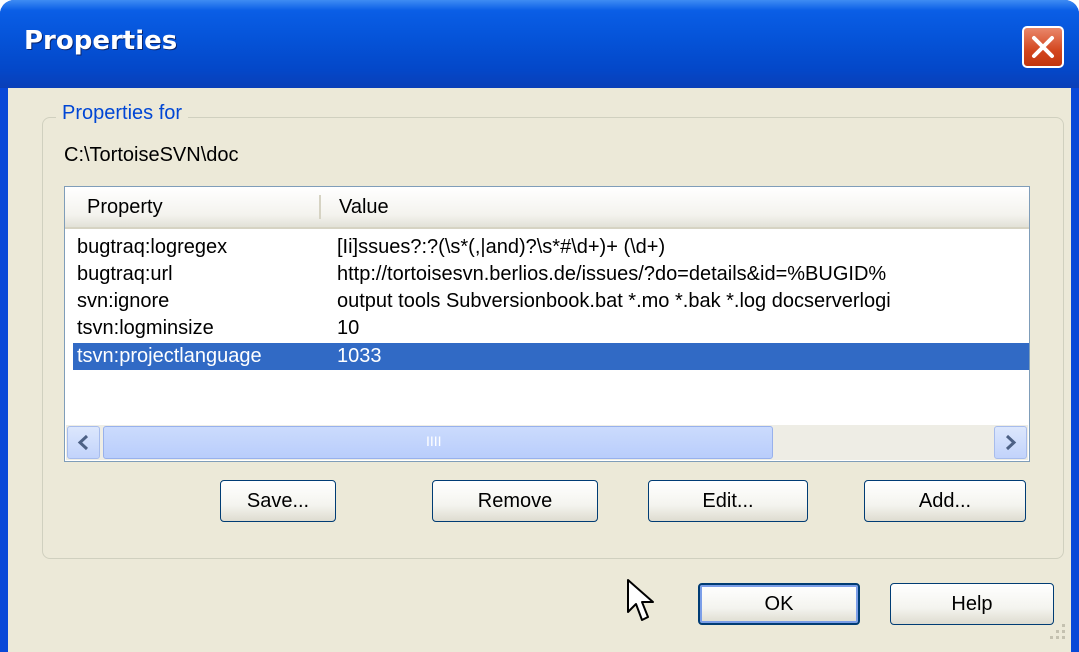 The image size is (1079, 652). I want to click on window-title: Properties, so click(101, 41).